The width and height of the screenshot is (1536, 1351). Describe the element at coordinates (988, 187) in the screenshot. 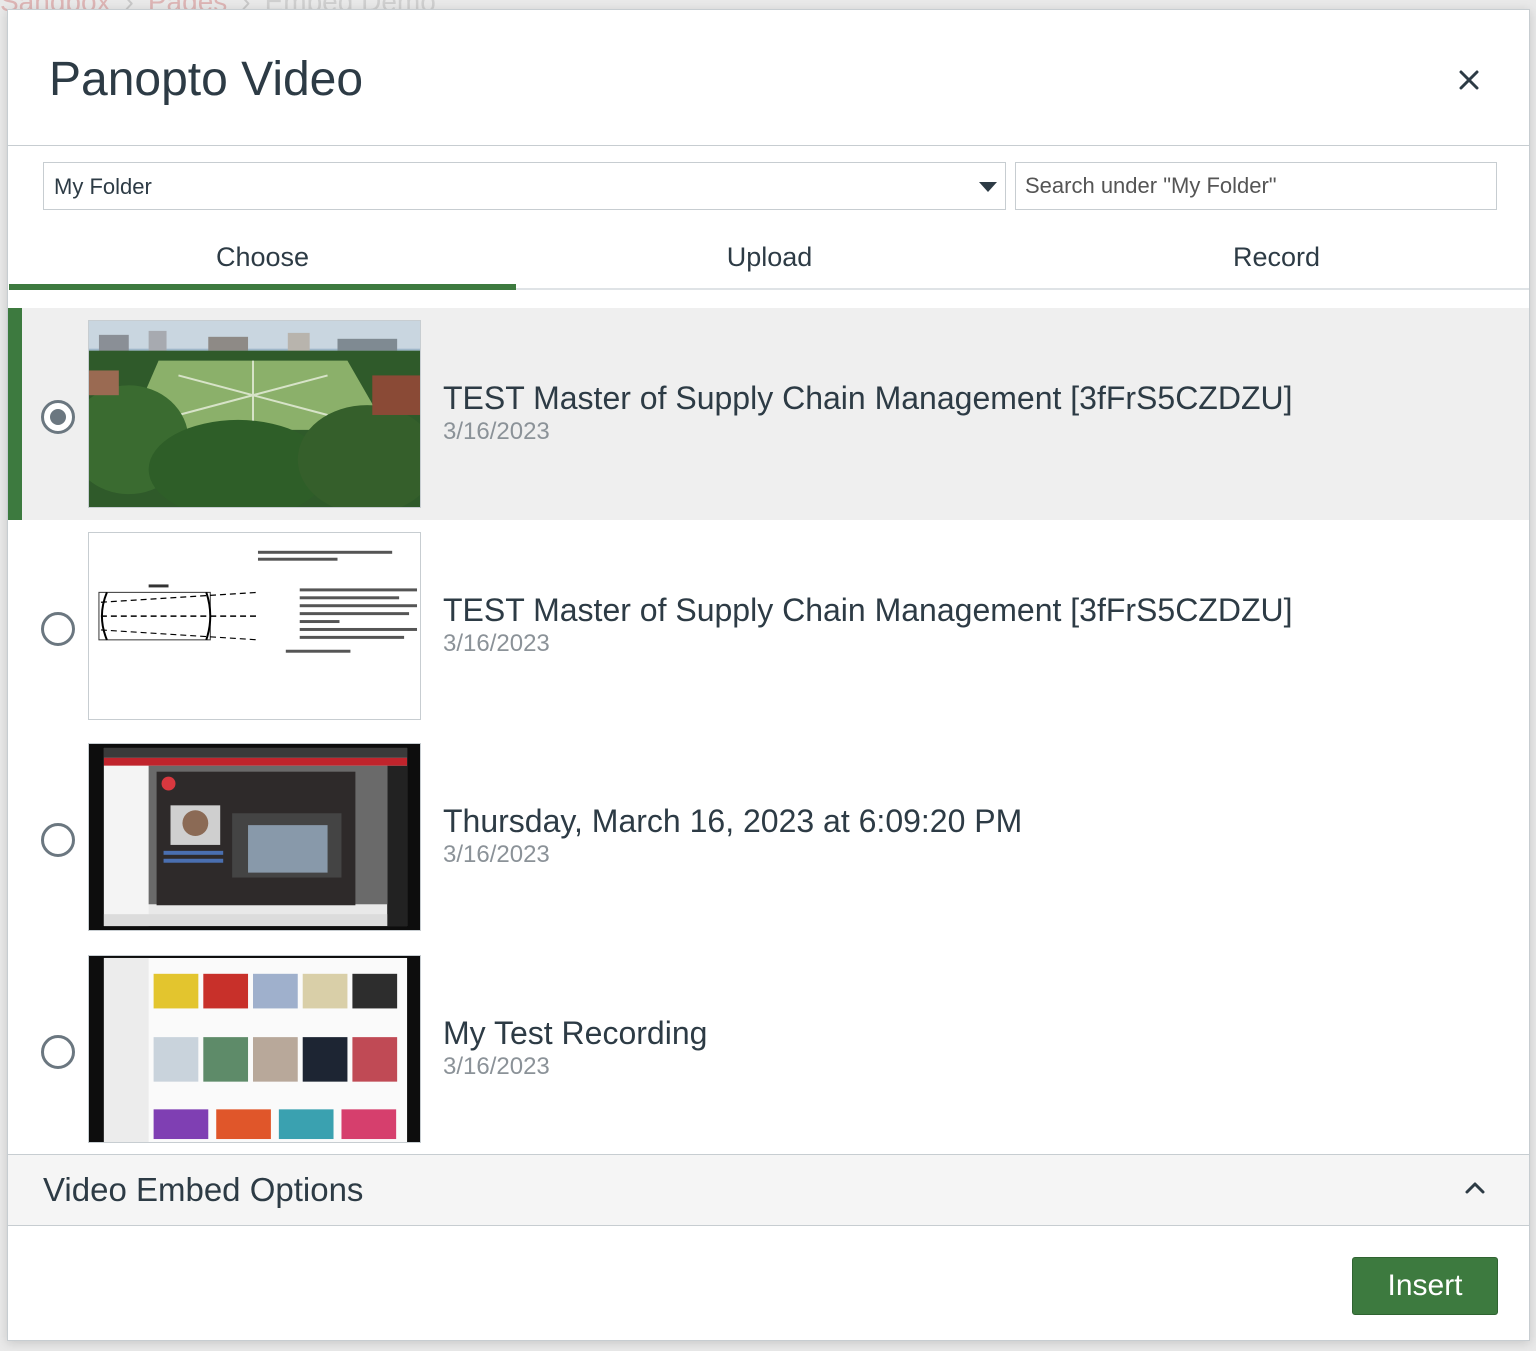

I see `caret-down-icon` at that location.